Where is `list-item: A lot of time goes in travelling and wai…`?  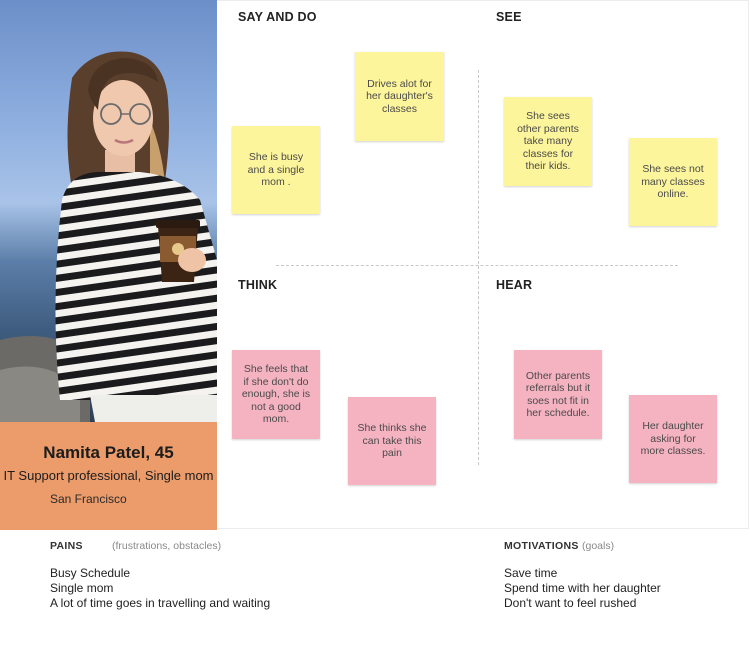
list-item: A lot of time goes in travelling and wai… is located at coordinates (160, 603).